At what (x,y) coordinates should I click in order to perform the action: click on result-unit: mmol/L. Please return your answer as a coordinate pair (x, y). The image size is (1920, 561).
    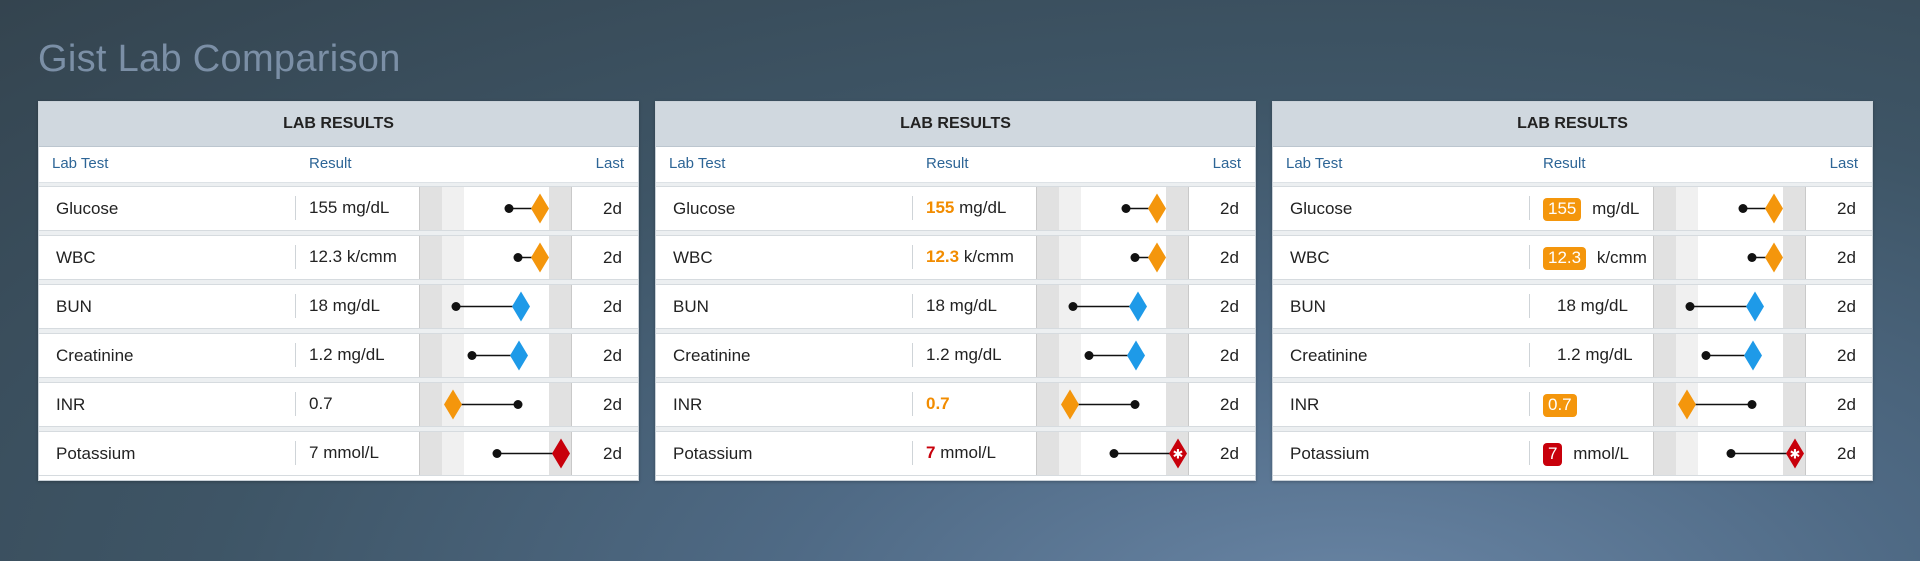
    Looking at the image, I should click on (351, 452).